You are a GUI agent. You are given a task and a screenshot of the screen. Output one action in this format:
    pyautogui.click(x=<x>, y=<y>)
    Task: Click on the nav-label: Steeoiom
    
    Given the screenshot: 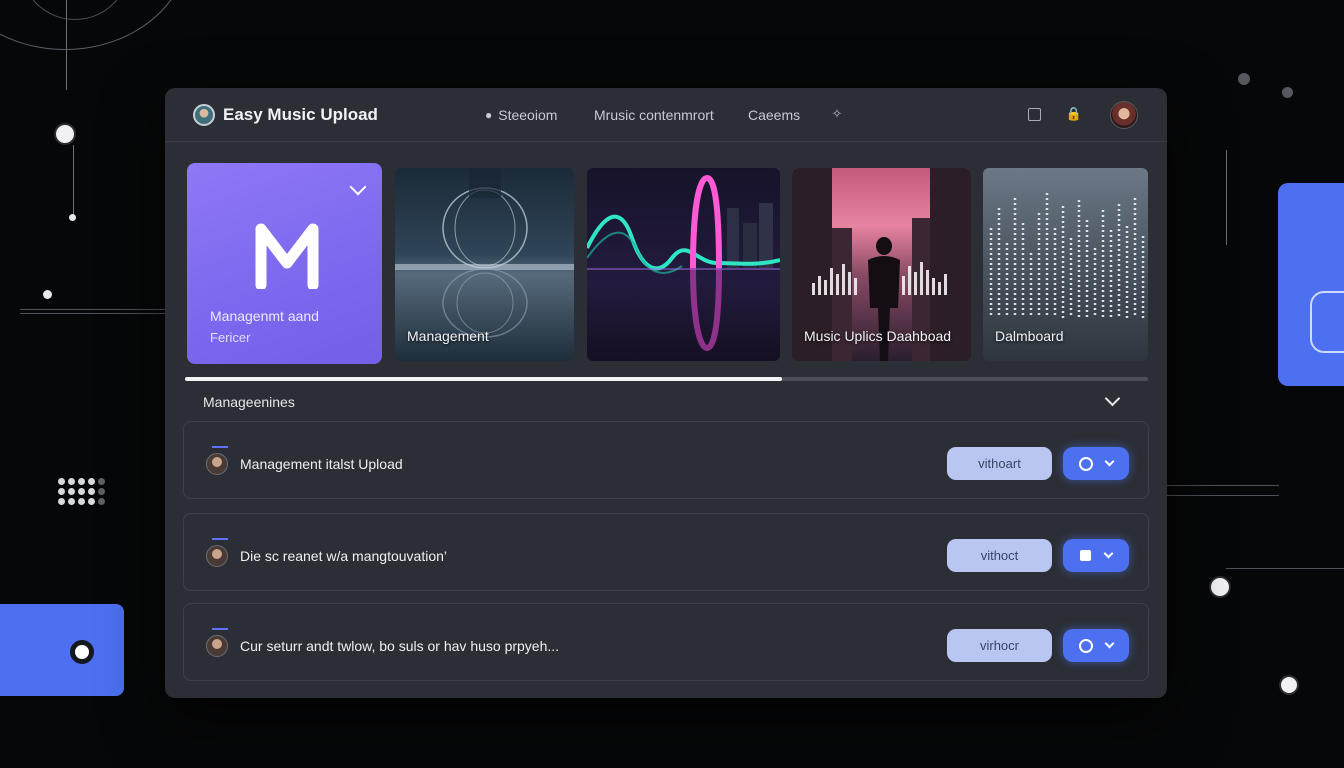 What is the action you would take?
    pyautogui.click(x=528, y=115)
    